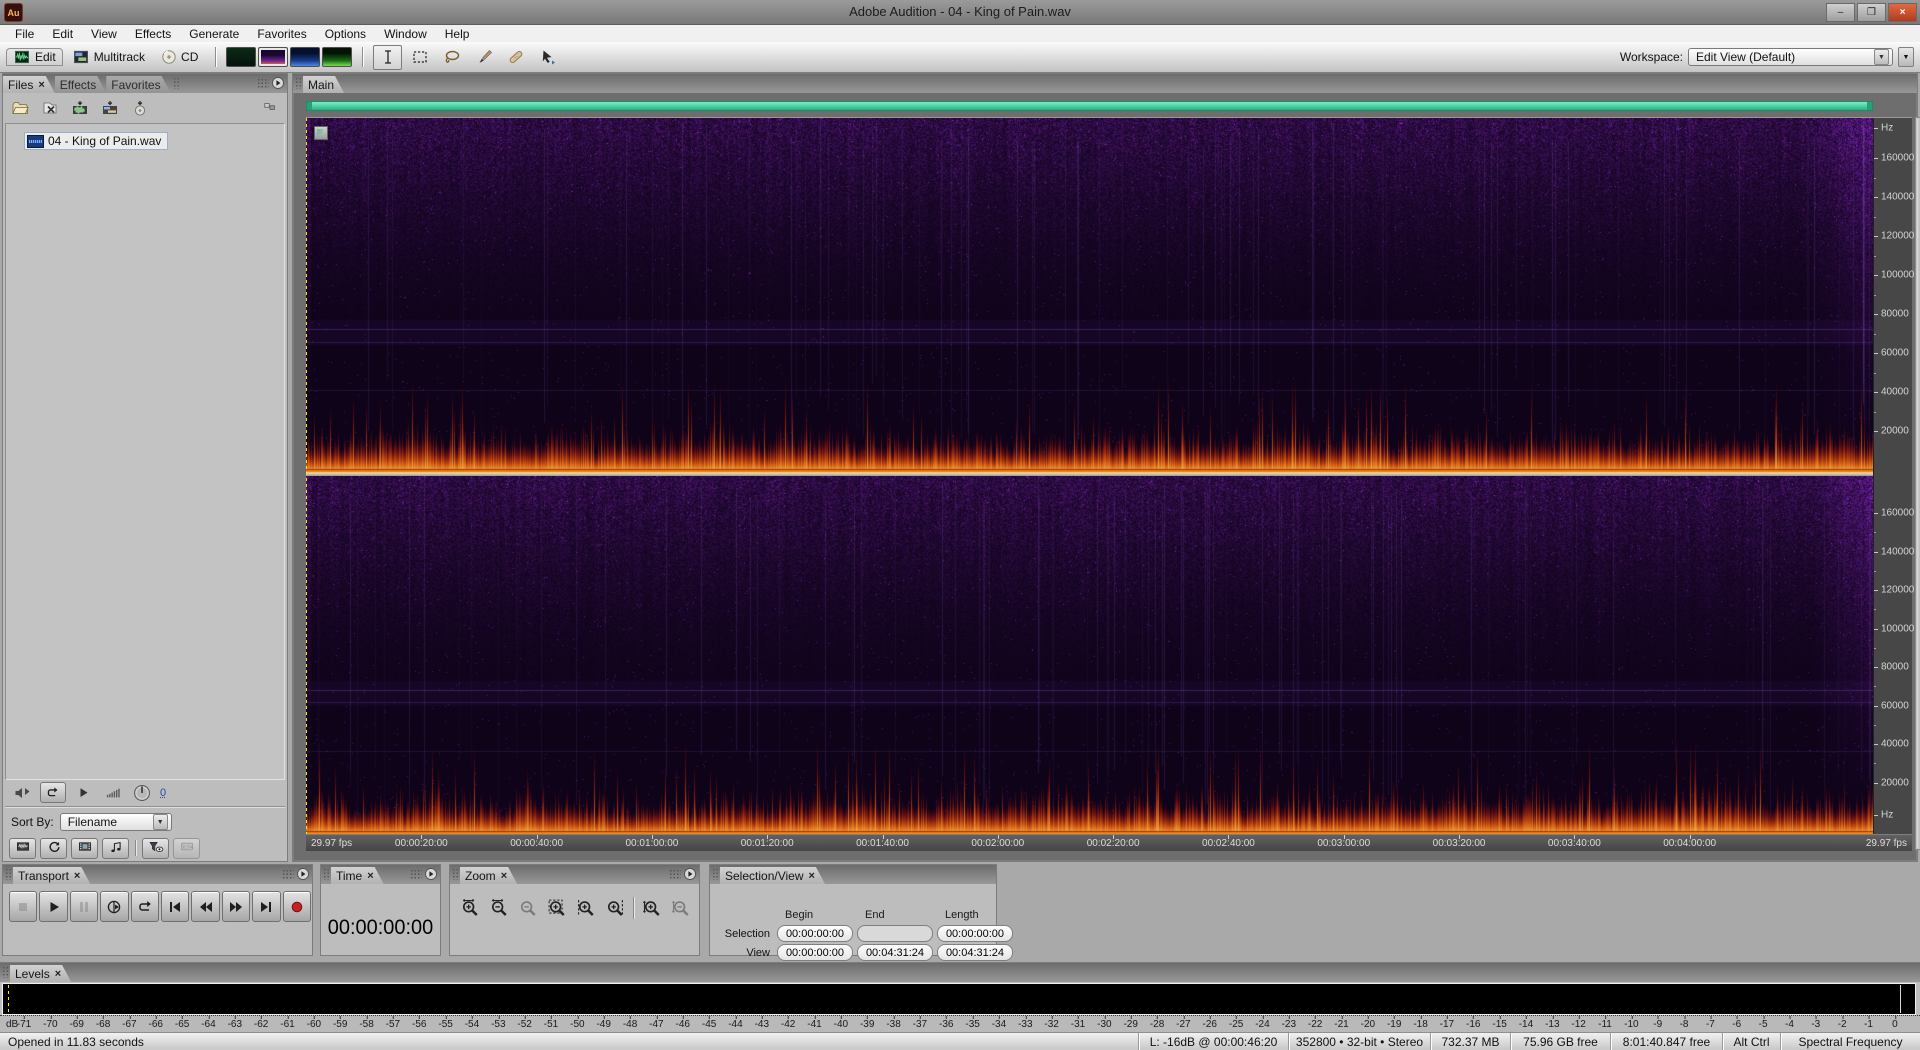  What do you see at coordinates (140, 108) in the screenshot?
I see `insert-into-cd-button` at bounding box center [140, 108].